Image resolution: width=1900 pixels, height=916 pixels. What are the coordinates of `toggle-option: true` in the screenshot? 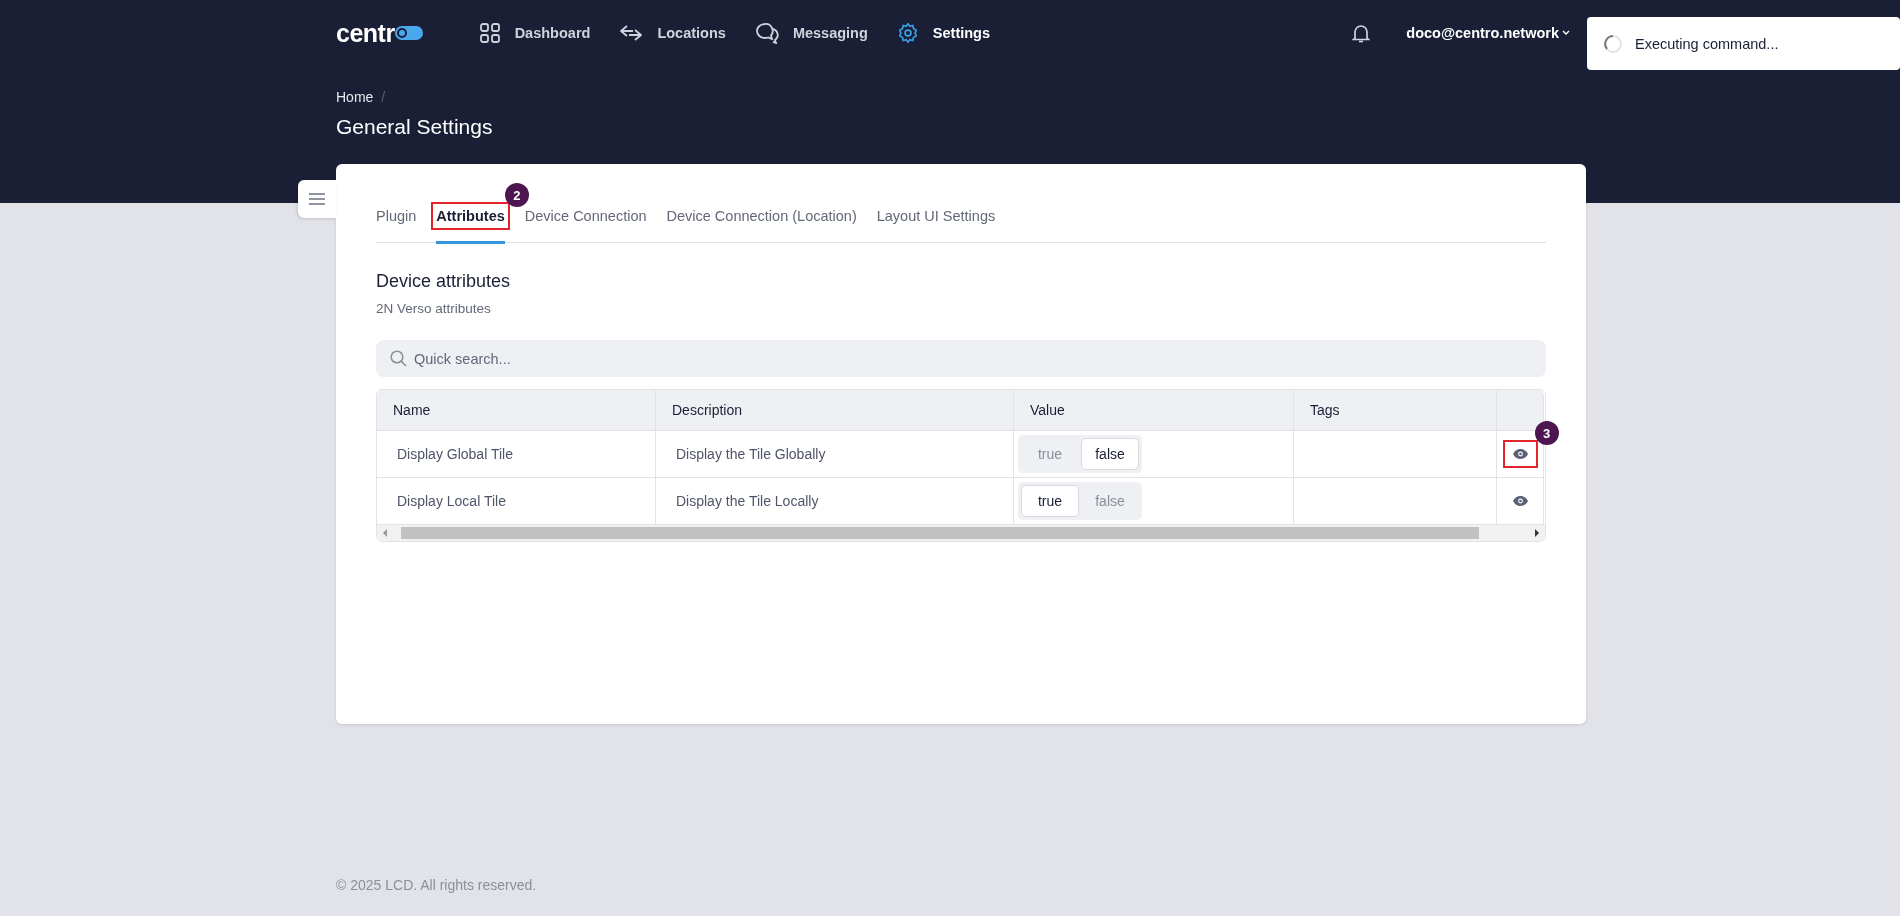 It's located at (1050, 501).